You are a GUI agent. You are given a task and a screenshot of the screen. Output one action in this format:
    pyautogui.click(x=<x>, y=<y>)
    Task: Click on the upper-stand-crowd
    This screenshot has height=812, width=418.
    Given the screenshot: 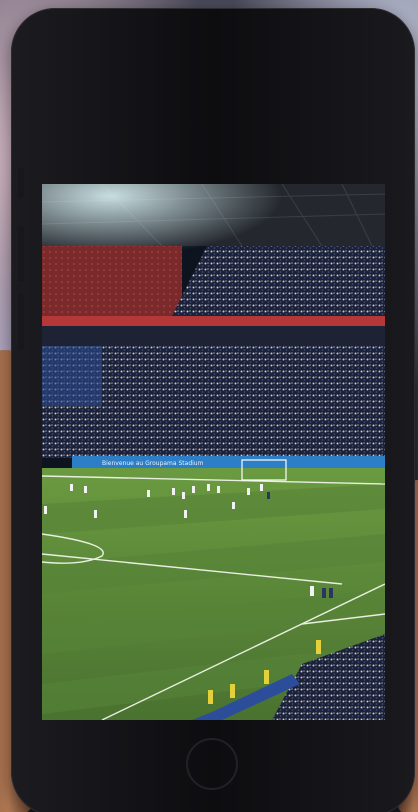 What is the action you would take?
    pyautogui.click(x=278, y=281)
    